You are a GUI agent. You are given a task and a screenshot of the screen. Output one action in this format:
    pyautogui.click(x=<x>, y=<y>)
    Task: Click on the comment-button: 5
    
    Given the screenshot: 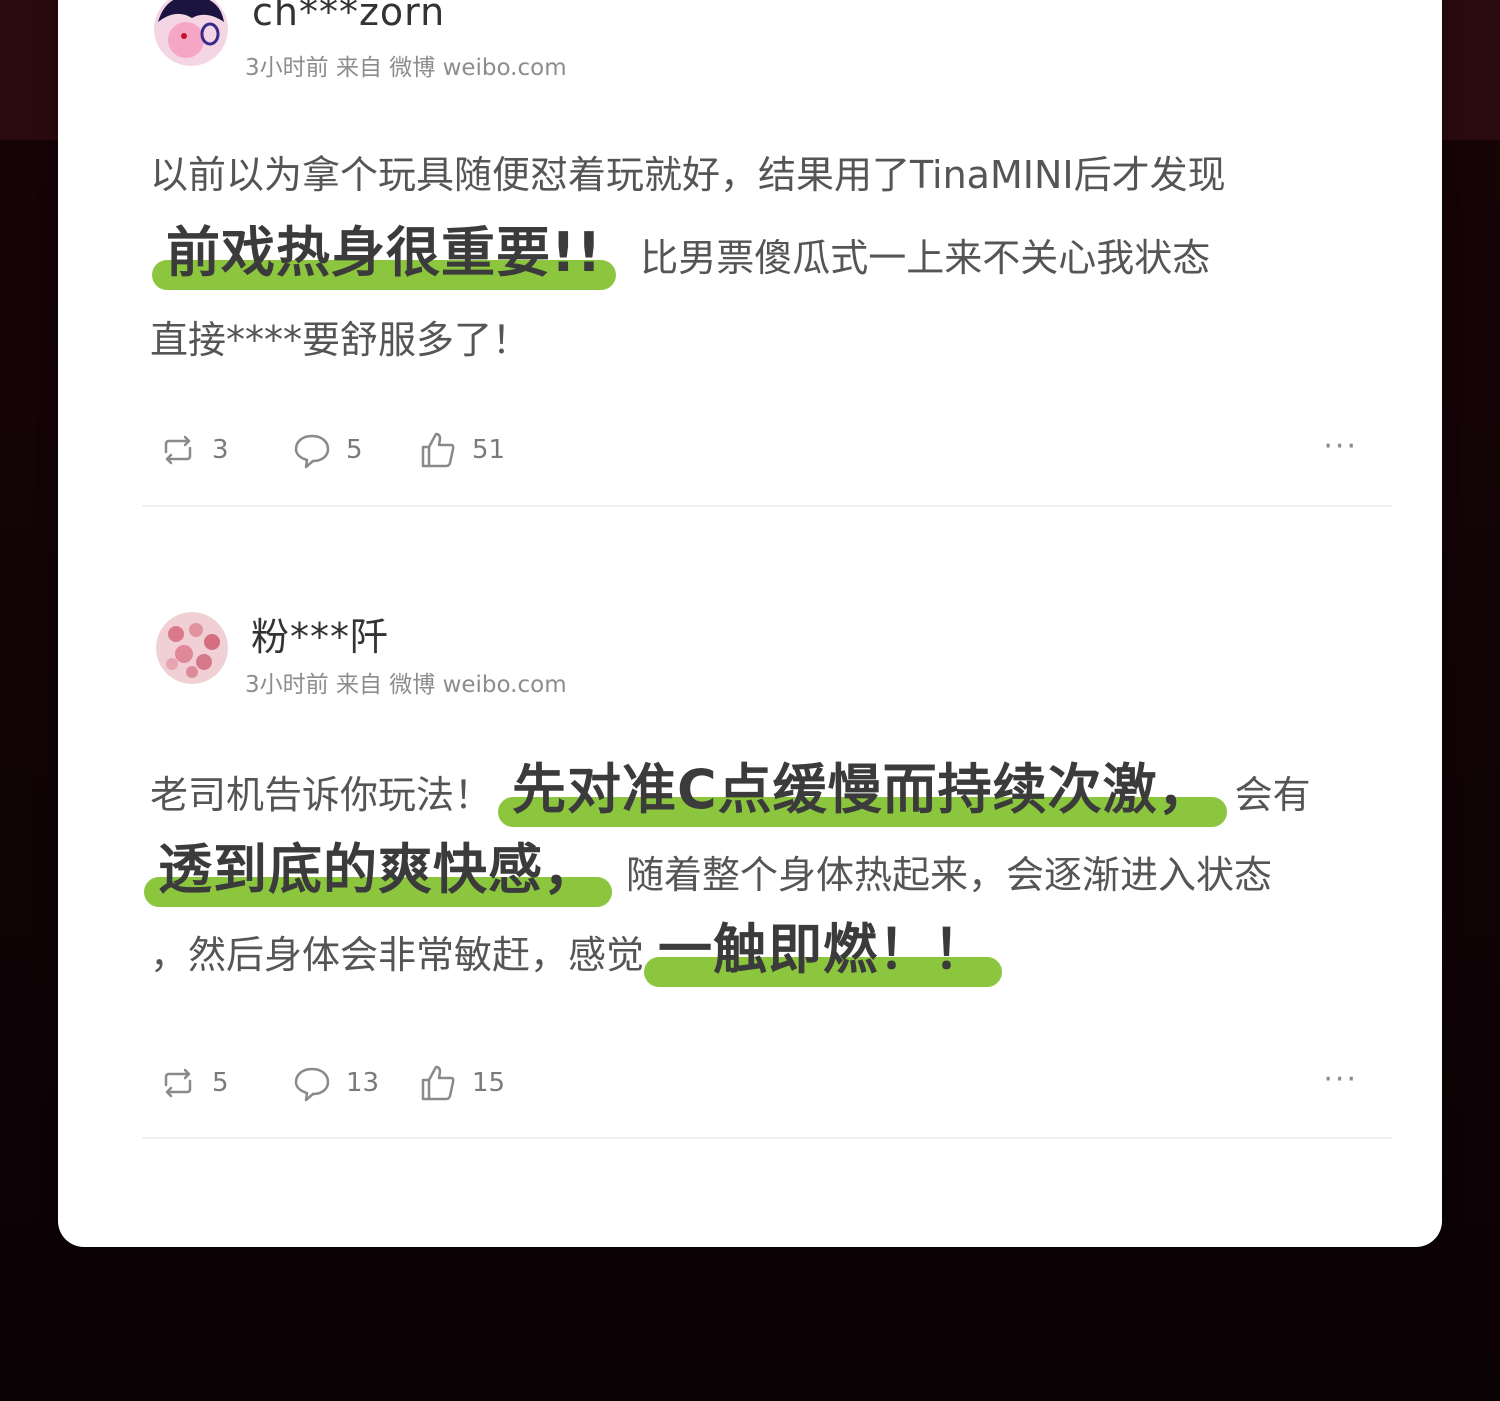 What is the action you would take?
    pyautogui.click(x=327, y=450)
    